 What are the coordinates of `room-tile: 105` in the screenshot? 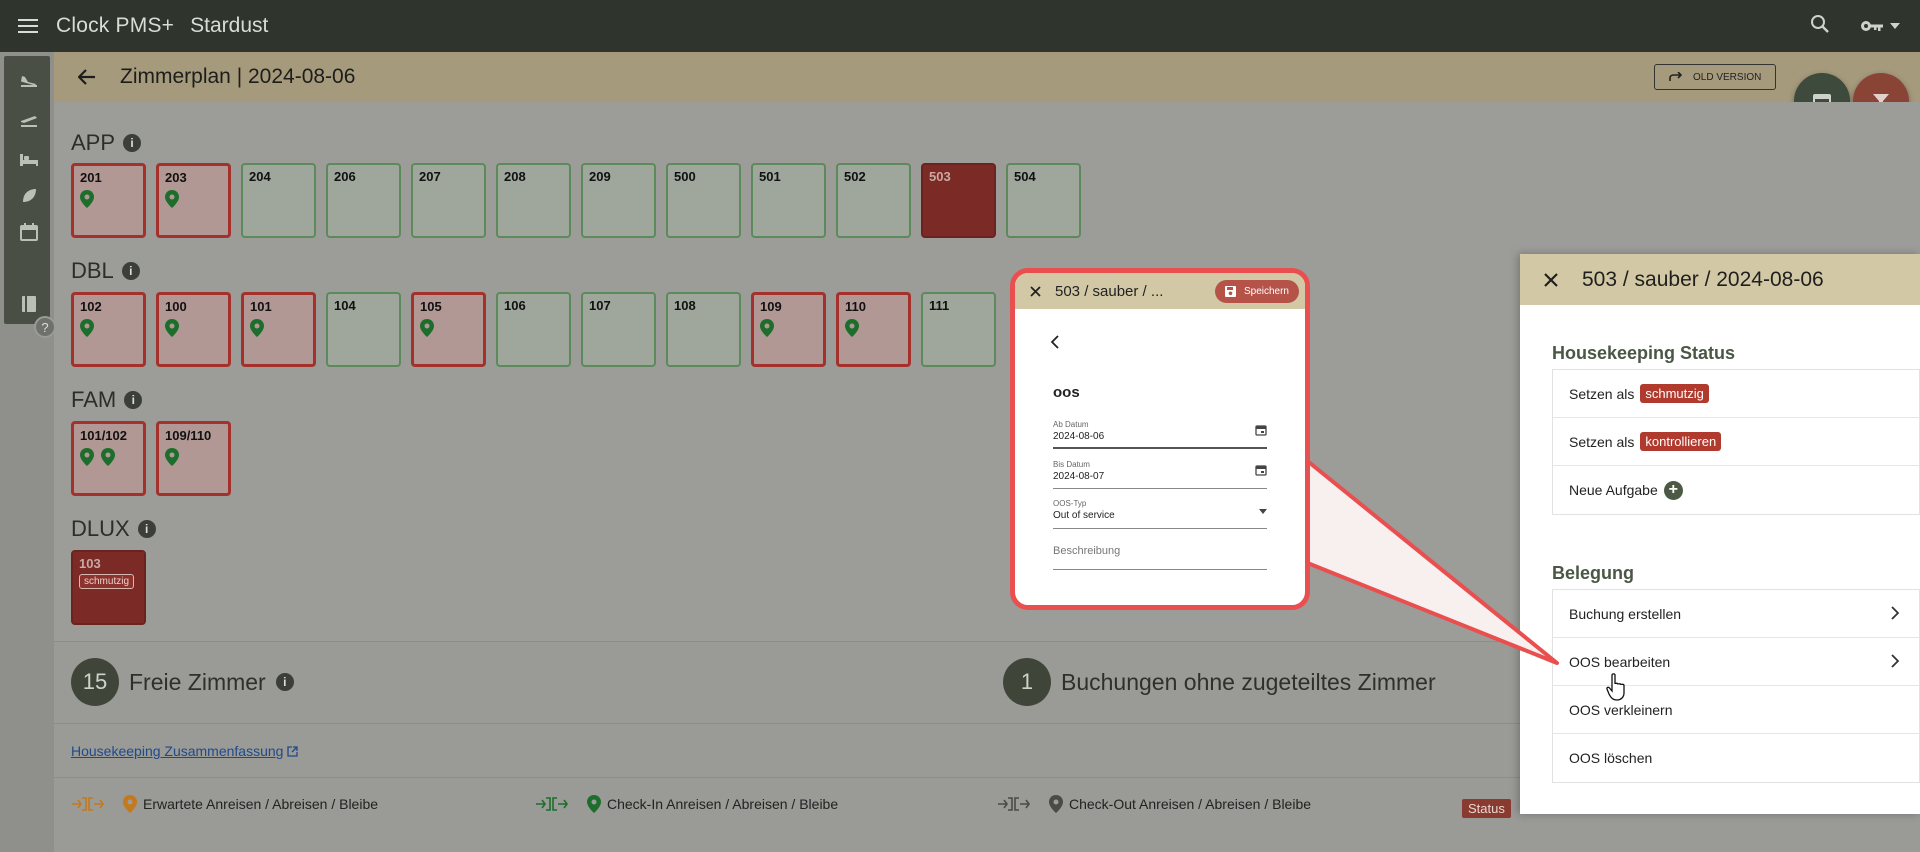 It's located at (448, 329).